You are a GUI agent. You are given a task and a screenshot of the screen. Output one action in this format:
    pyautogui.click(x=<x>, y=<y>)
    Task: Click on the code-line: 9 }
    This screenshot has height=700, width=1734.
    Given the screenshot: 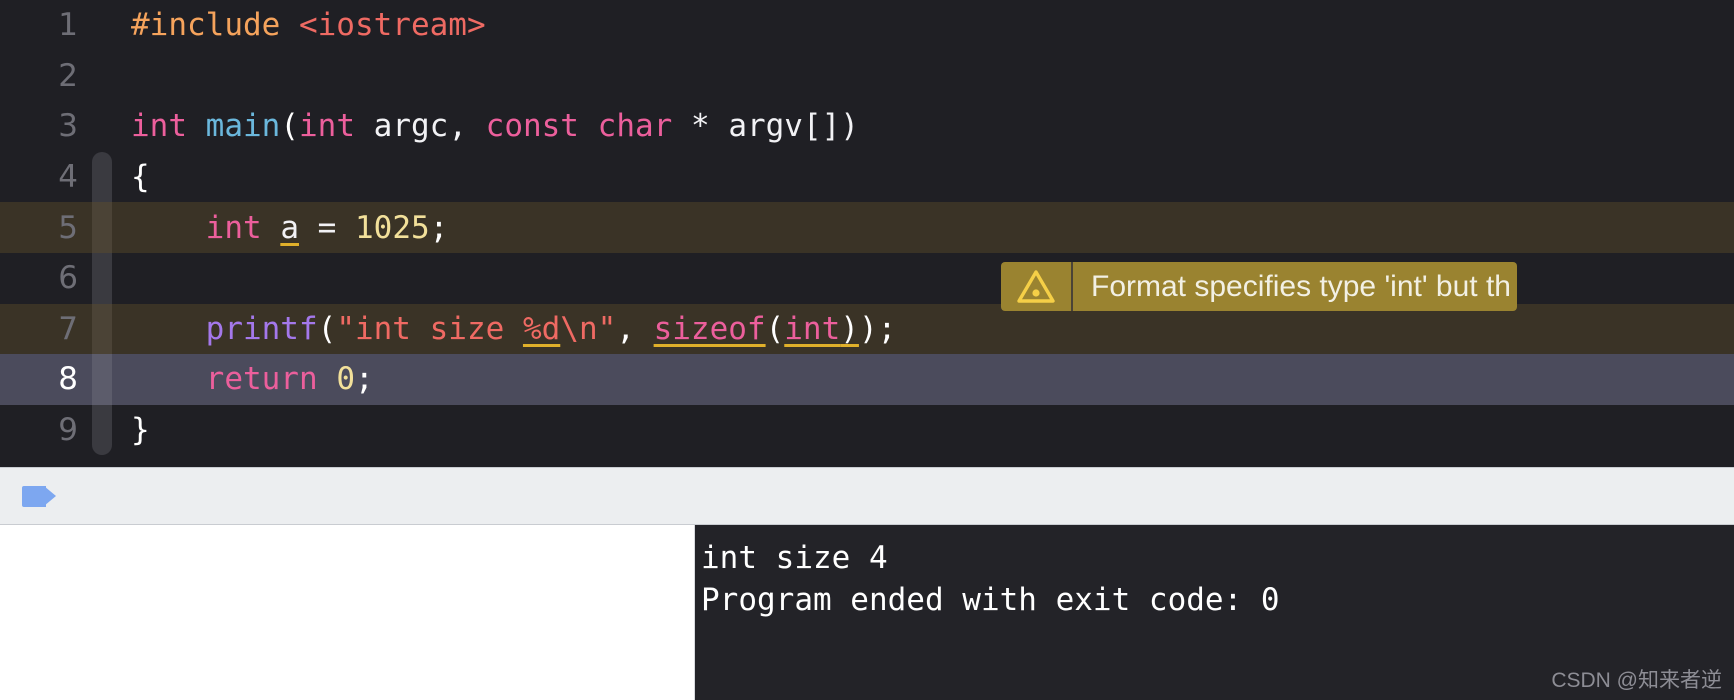 What is the action you would take?
    pyautogui.click(x=867, y=430)
    